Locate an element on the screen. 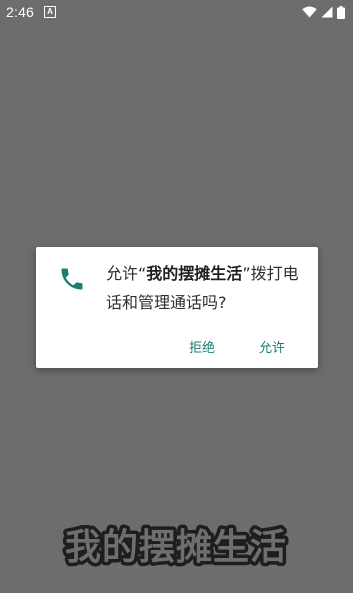  a-notification-icon: A is located at coordinates (50, 12).